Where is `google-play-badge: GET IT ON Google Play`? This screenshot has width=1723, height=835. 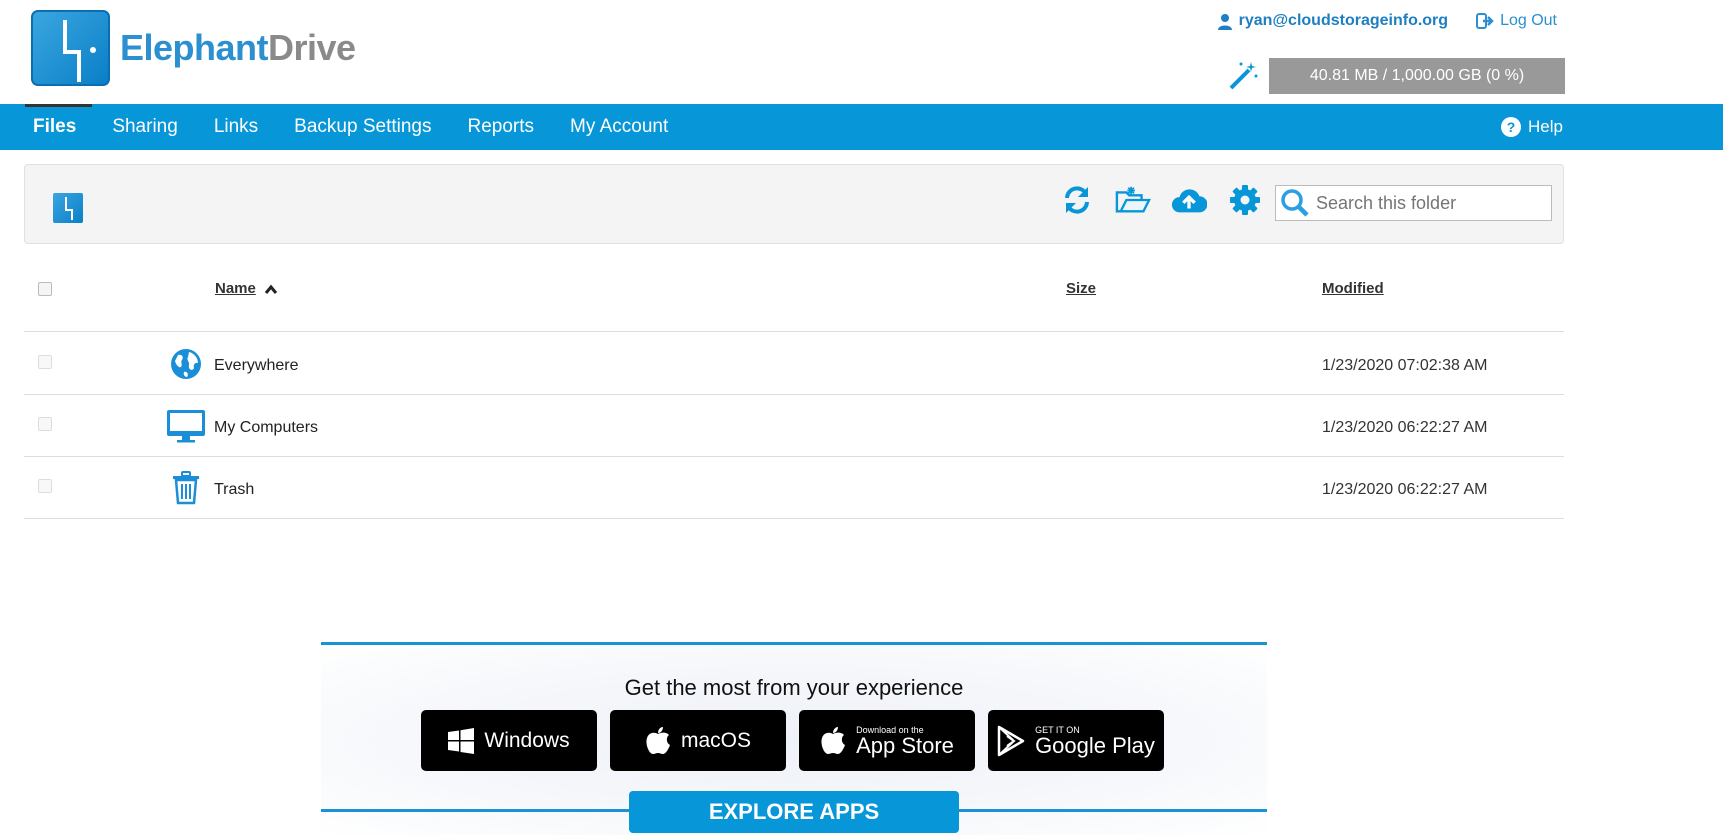 google-play-badge: GET IT ON Google Play is located at coordinates (1076, 740).